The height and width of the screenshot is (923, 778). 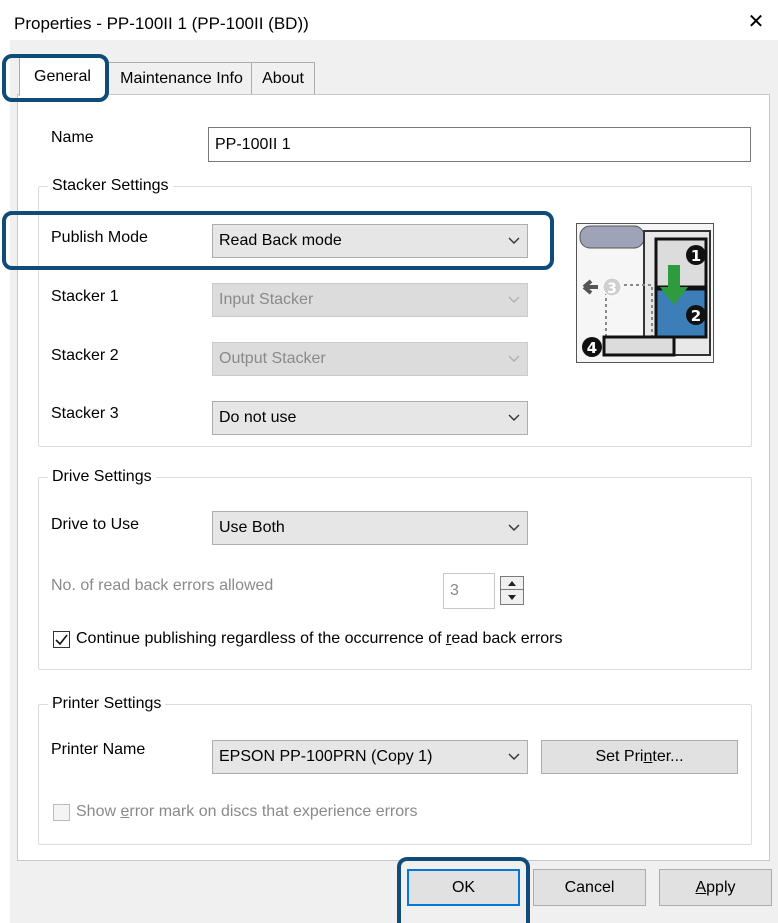 I want to click on continue-publishing-checkbox, so click(x=61, y=639).